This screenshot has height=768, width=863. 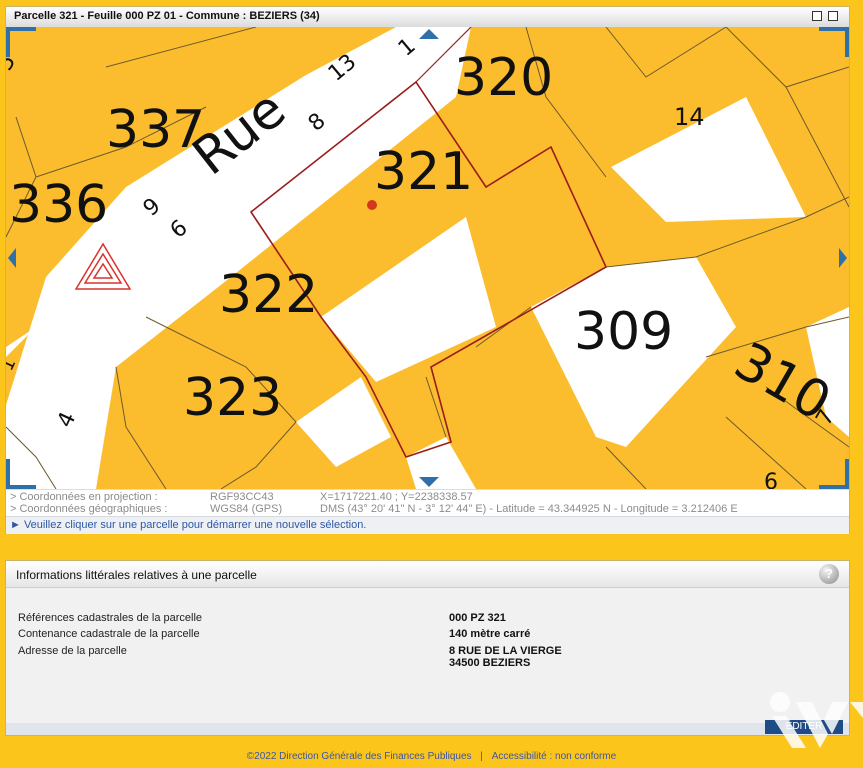 I want to click on parcel-label-336: 336, so click(x=58, y=205).